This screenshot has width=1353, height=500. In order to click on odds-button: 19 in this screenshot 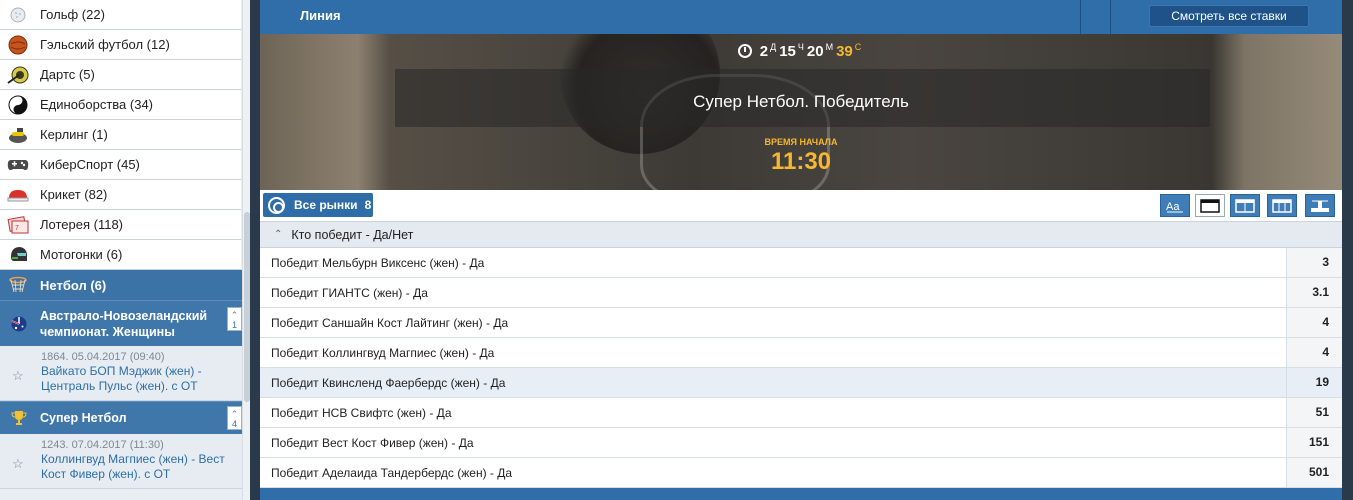, I will do `click(1314, 382)`.